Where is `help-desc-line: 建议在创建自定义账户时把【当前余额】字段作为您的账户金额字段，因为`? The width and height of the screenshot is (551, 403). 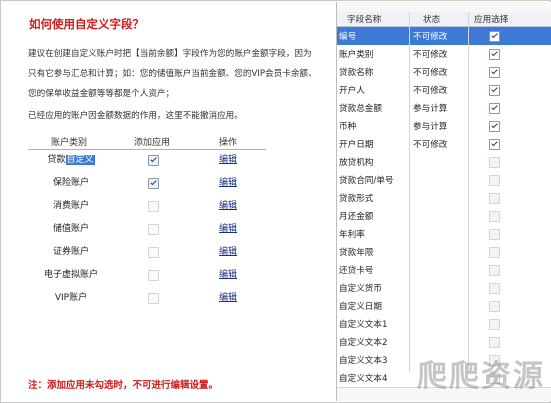
help-desc-line: 建议在创建自定义账户时把【当前余额】字段作为您的账户金额字段，因为 is located at coordinates (170, 54).